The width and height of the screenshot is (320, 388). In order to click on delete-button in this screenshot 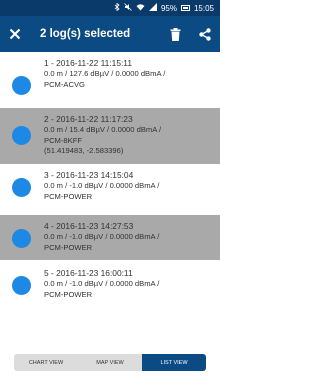, I will do `click(175, 34)`.